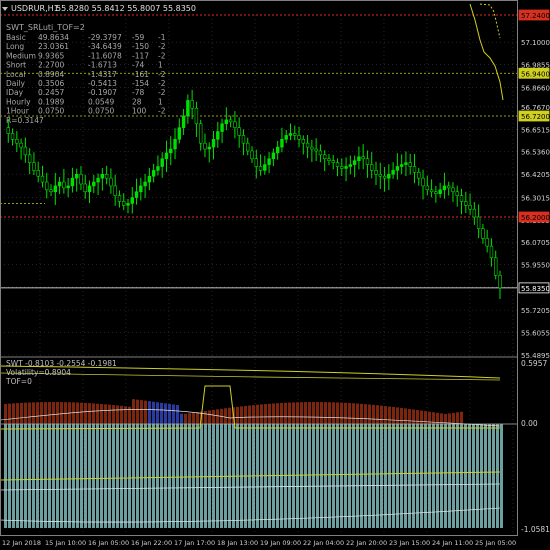  I want to click on stats-cell: Medium, so click(21, 55).